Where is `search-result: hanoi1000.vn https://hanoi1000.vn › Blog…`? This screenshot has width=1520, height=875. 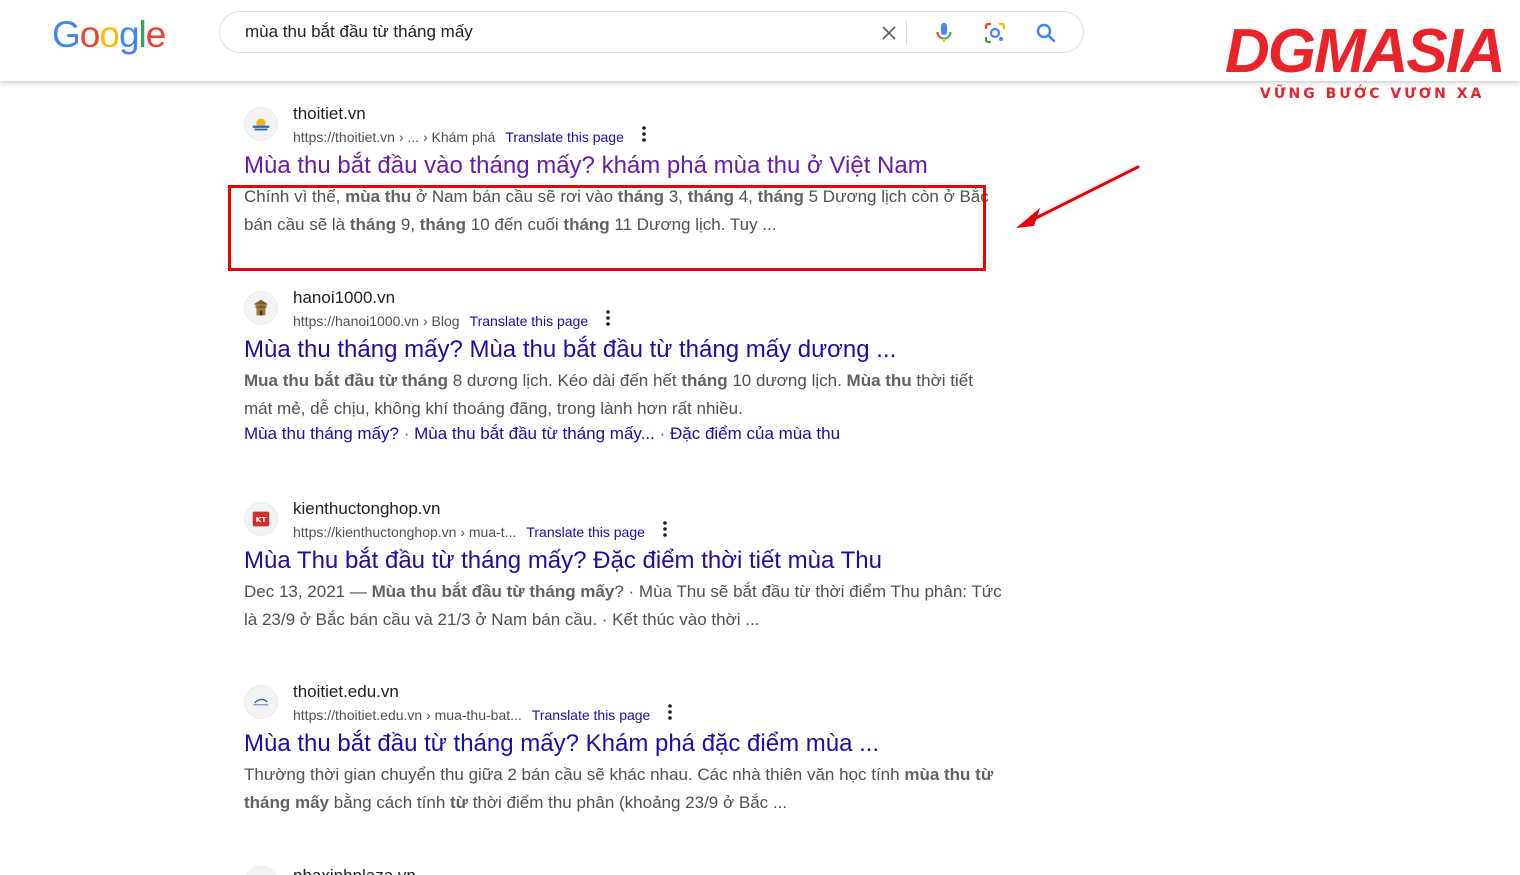
search-result: hanoi1000.vn https://hanoi1000.vn › Blog… is located at coordinates (624, 372).